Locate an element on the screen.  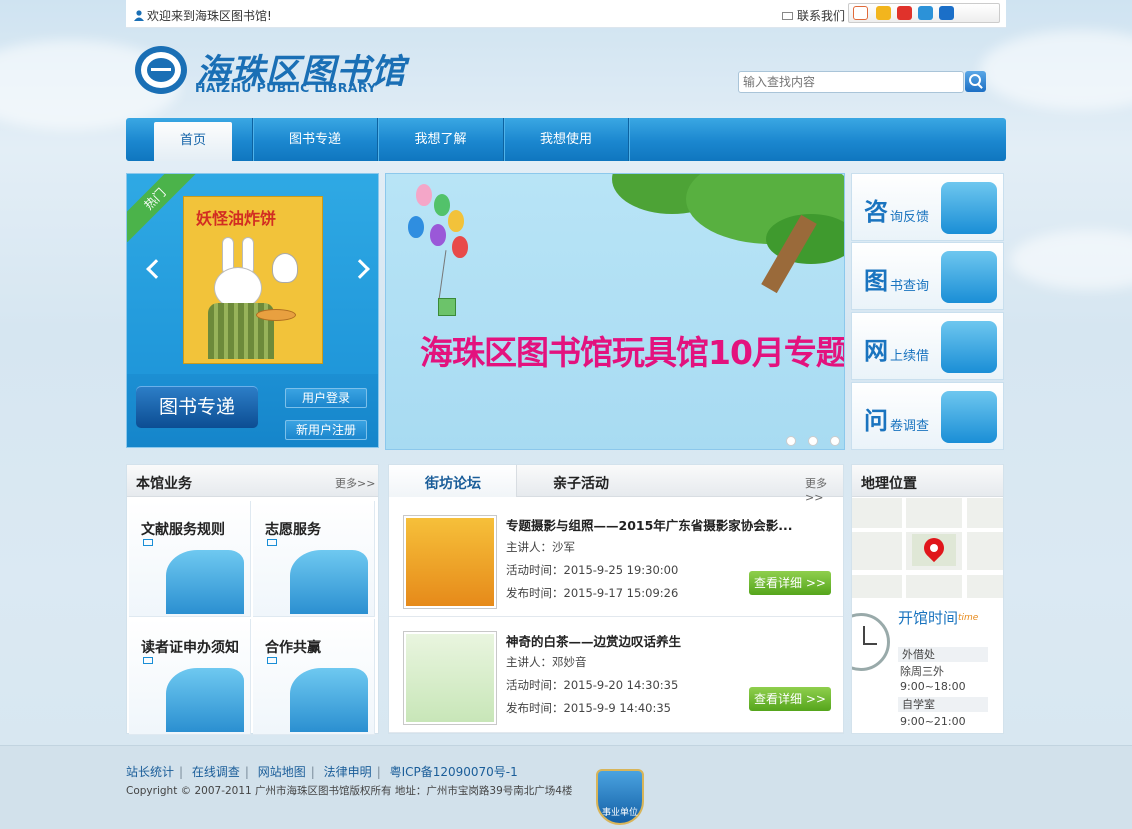
welcome-message: 欢迎来到海珠区图书馆! is located at coordinates (203, 15).